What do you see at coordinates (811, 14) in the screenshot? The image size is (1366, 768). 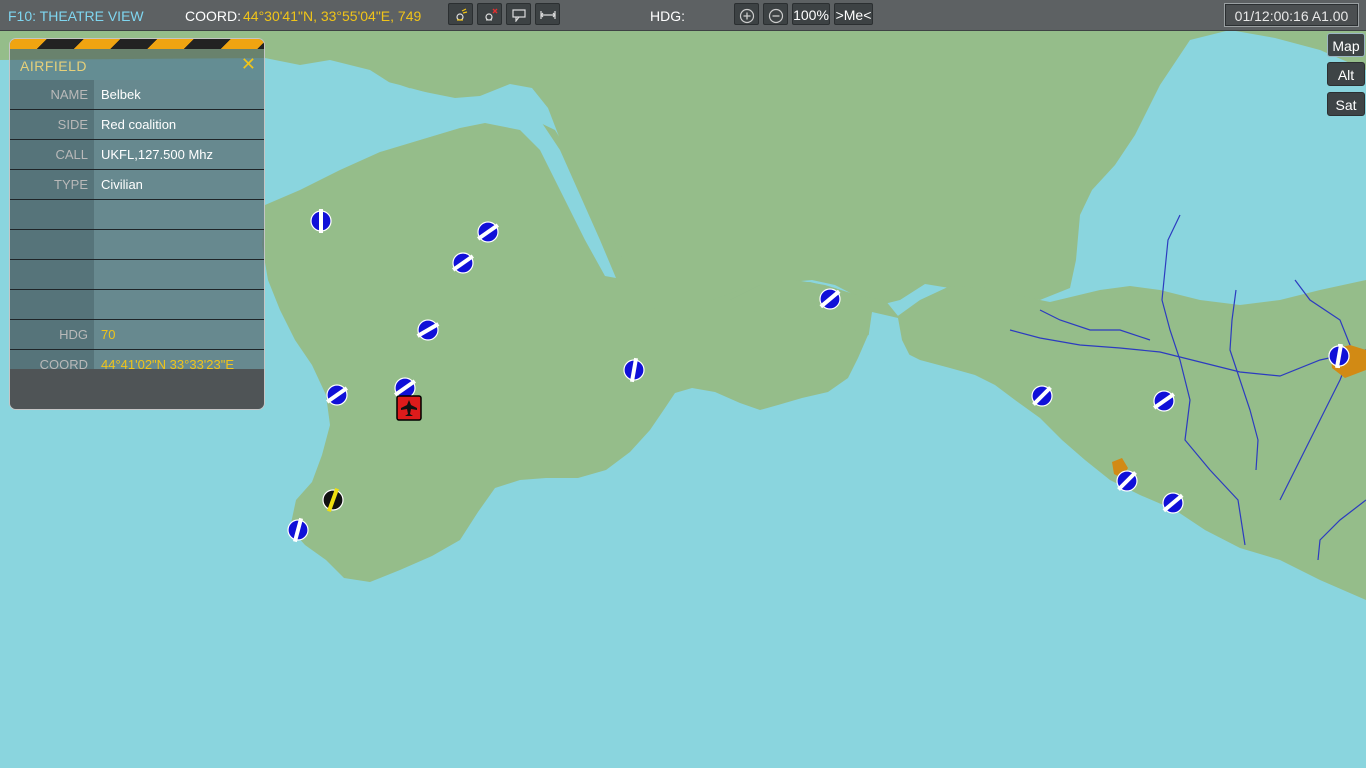 I see `zoom-level: 100%` at bounding box center [811, 14].